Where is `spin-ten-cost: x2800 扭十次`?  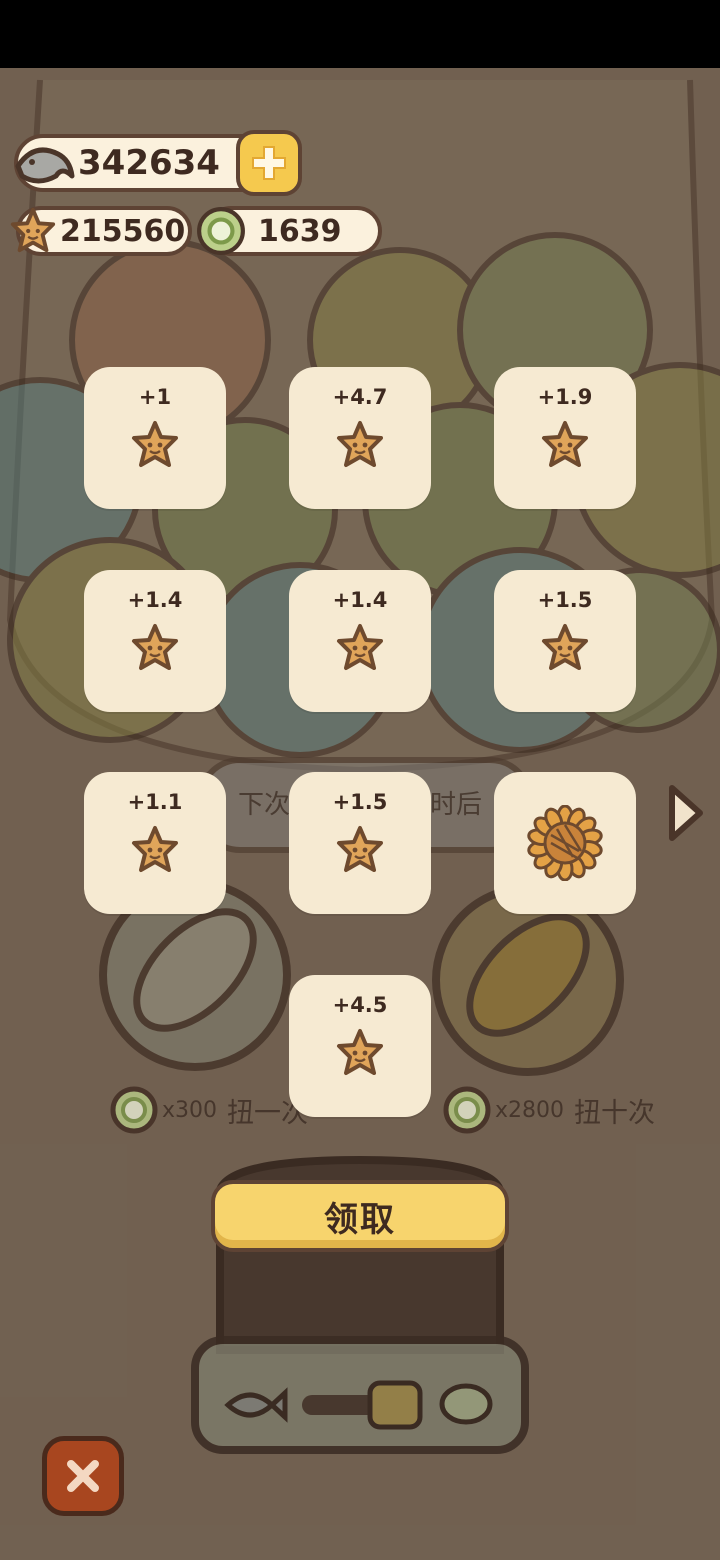
spin-ten-cost: x2800 扭十次 is located at coordinates (549, 1110).